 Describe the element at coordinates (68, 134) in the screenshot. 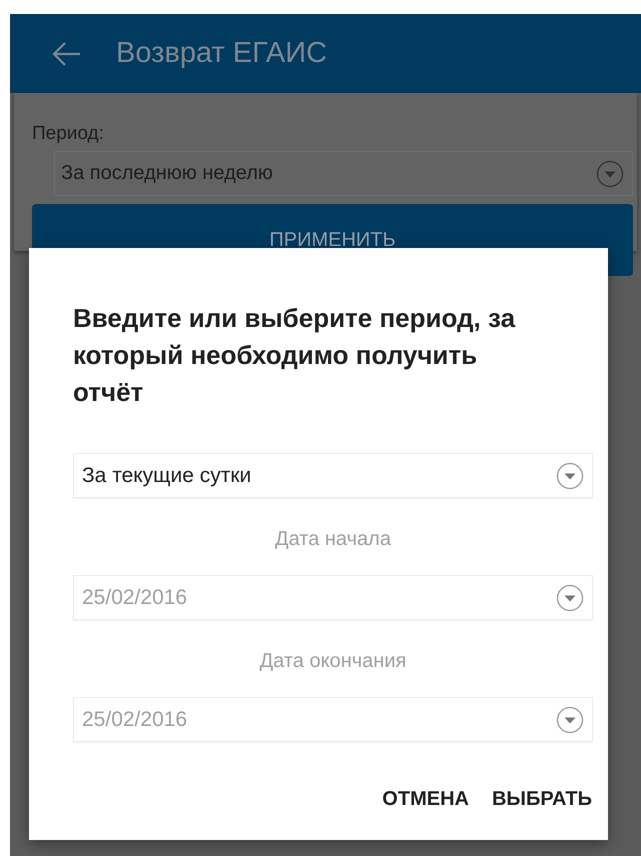

I see `period-label: Период:` at that location.